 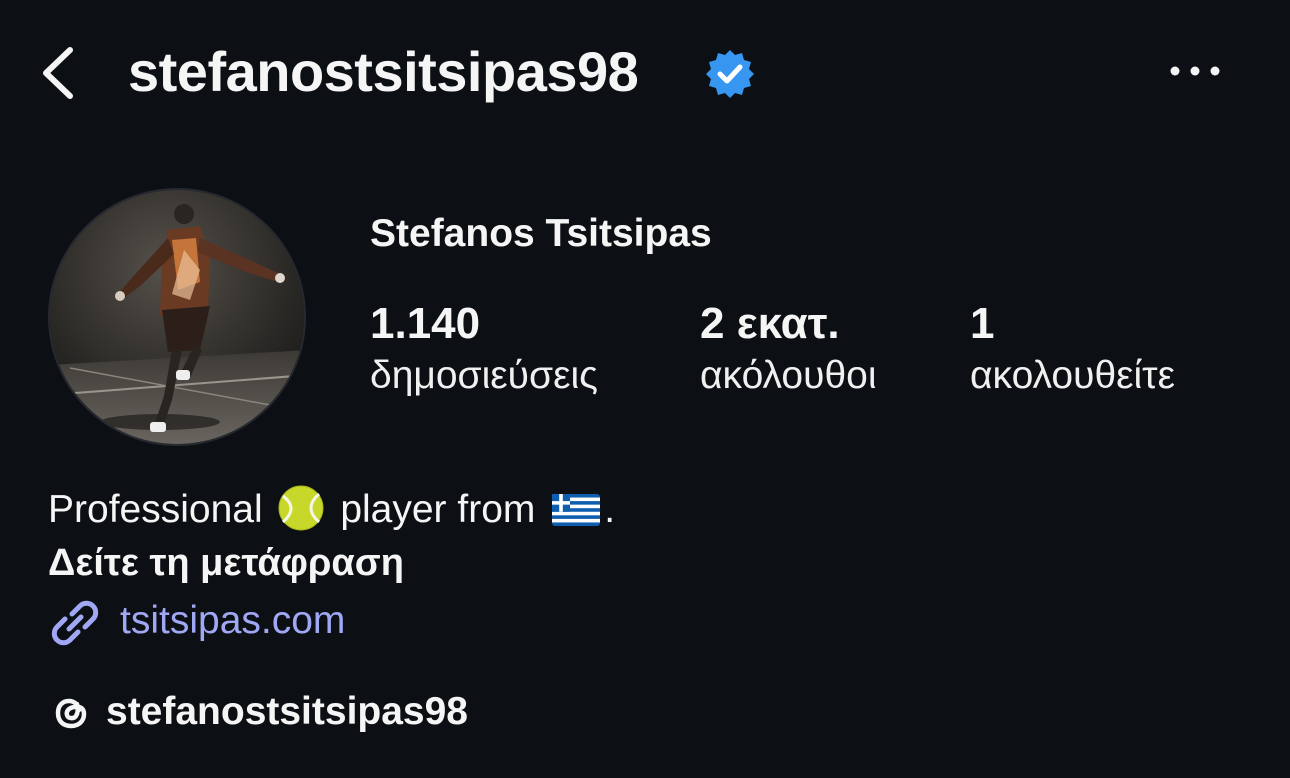 What do you see at coordinates (226, 563) in the screenshot?
I see `see-translation-button: Δείτε τη μετάφραση` at bounding box center [226, 563].